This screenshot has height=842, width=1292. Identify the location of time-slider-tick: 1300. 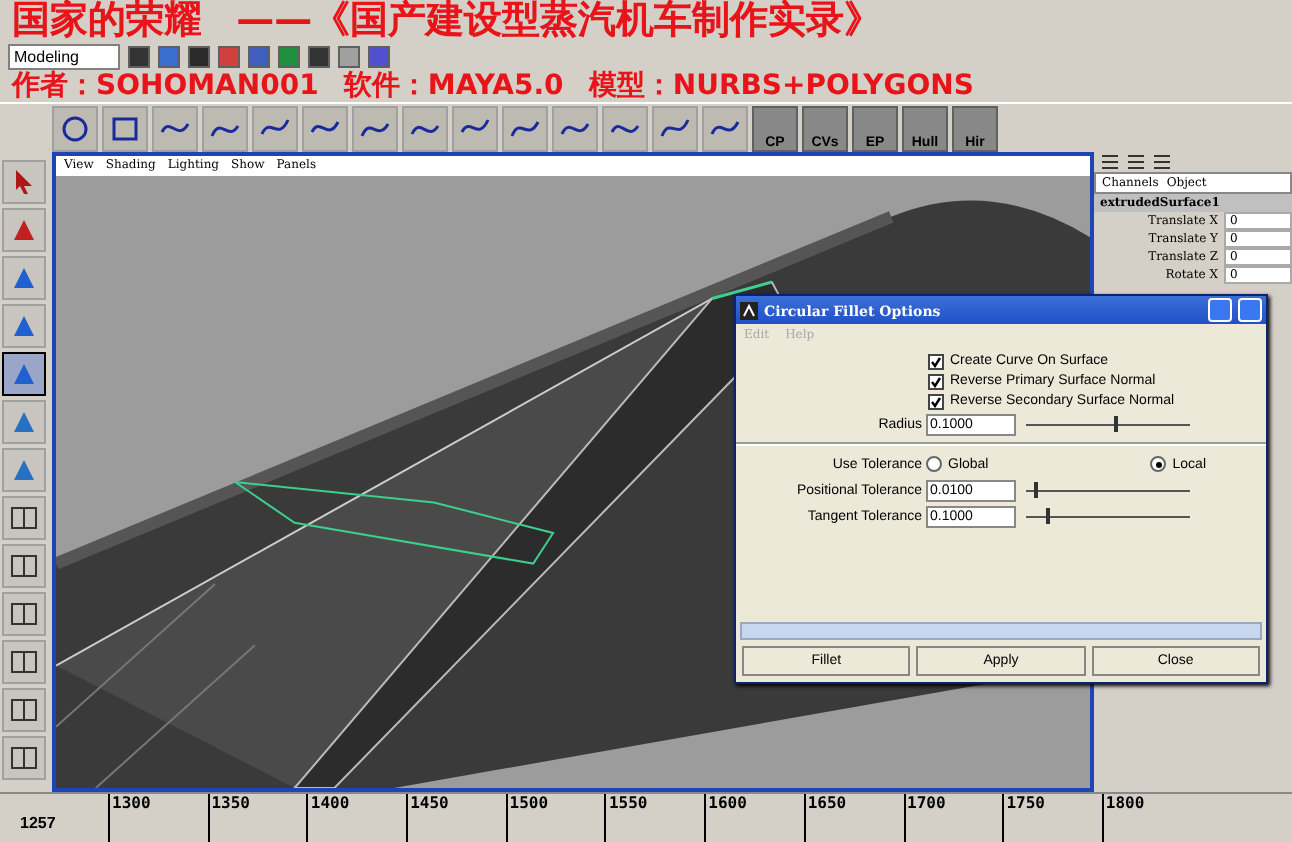
(158, 818).